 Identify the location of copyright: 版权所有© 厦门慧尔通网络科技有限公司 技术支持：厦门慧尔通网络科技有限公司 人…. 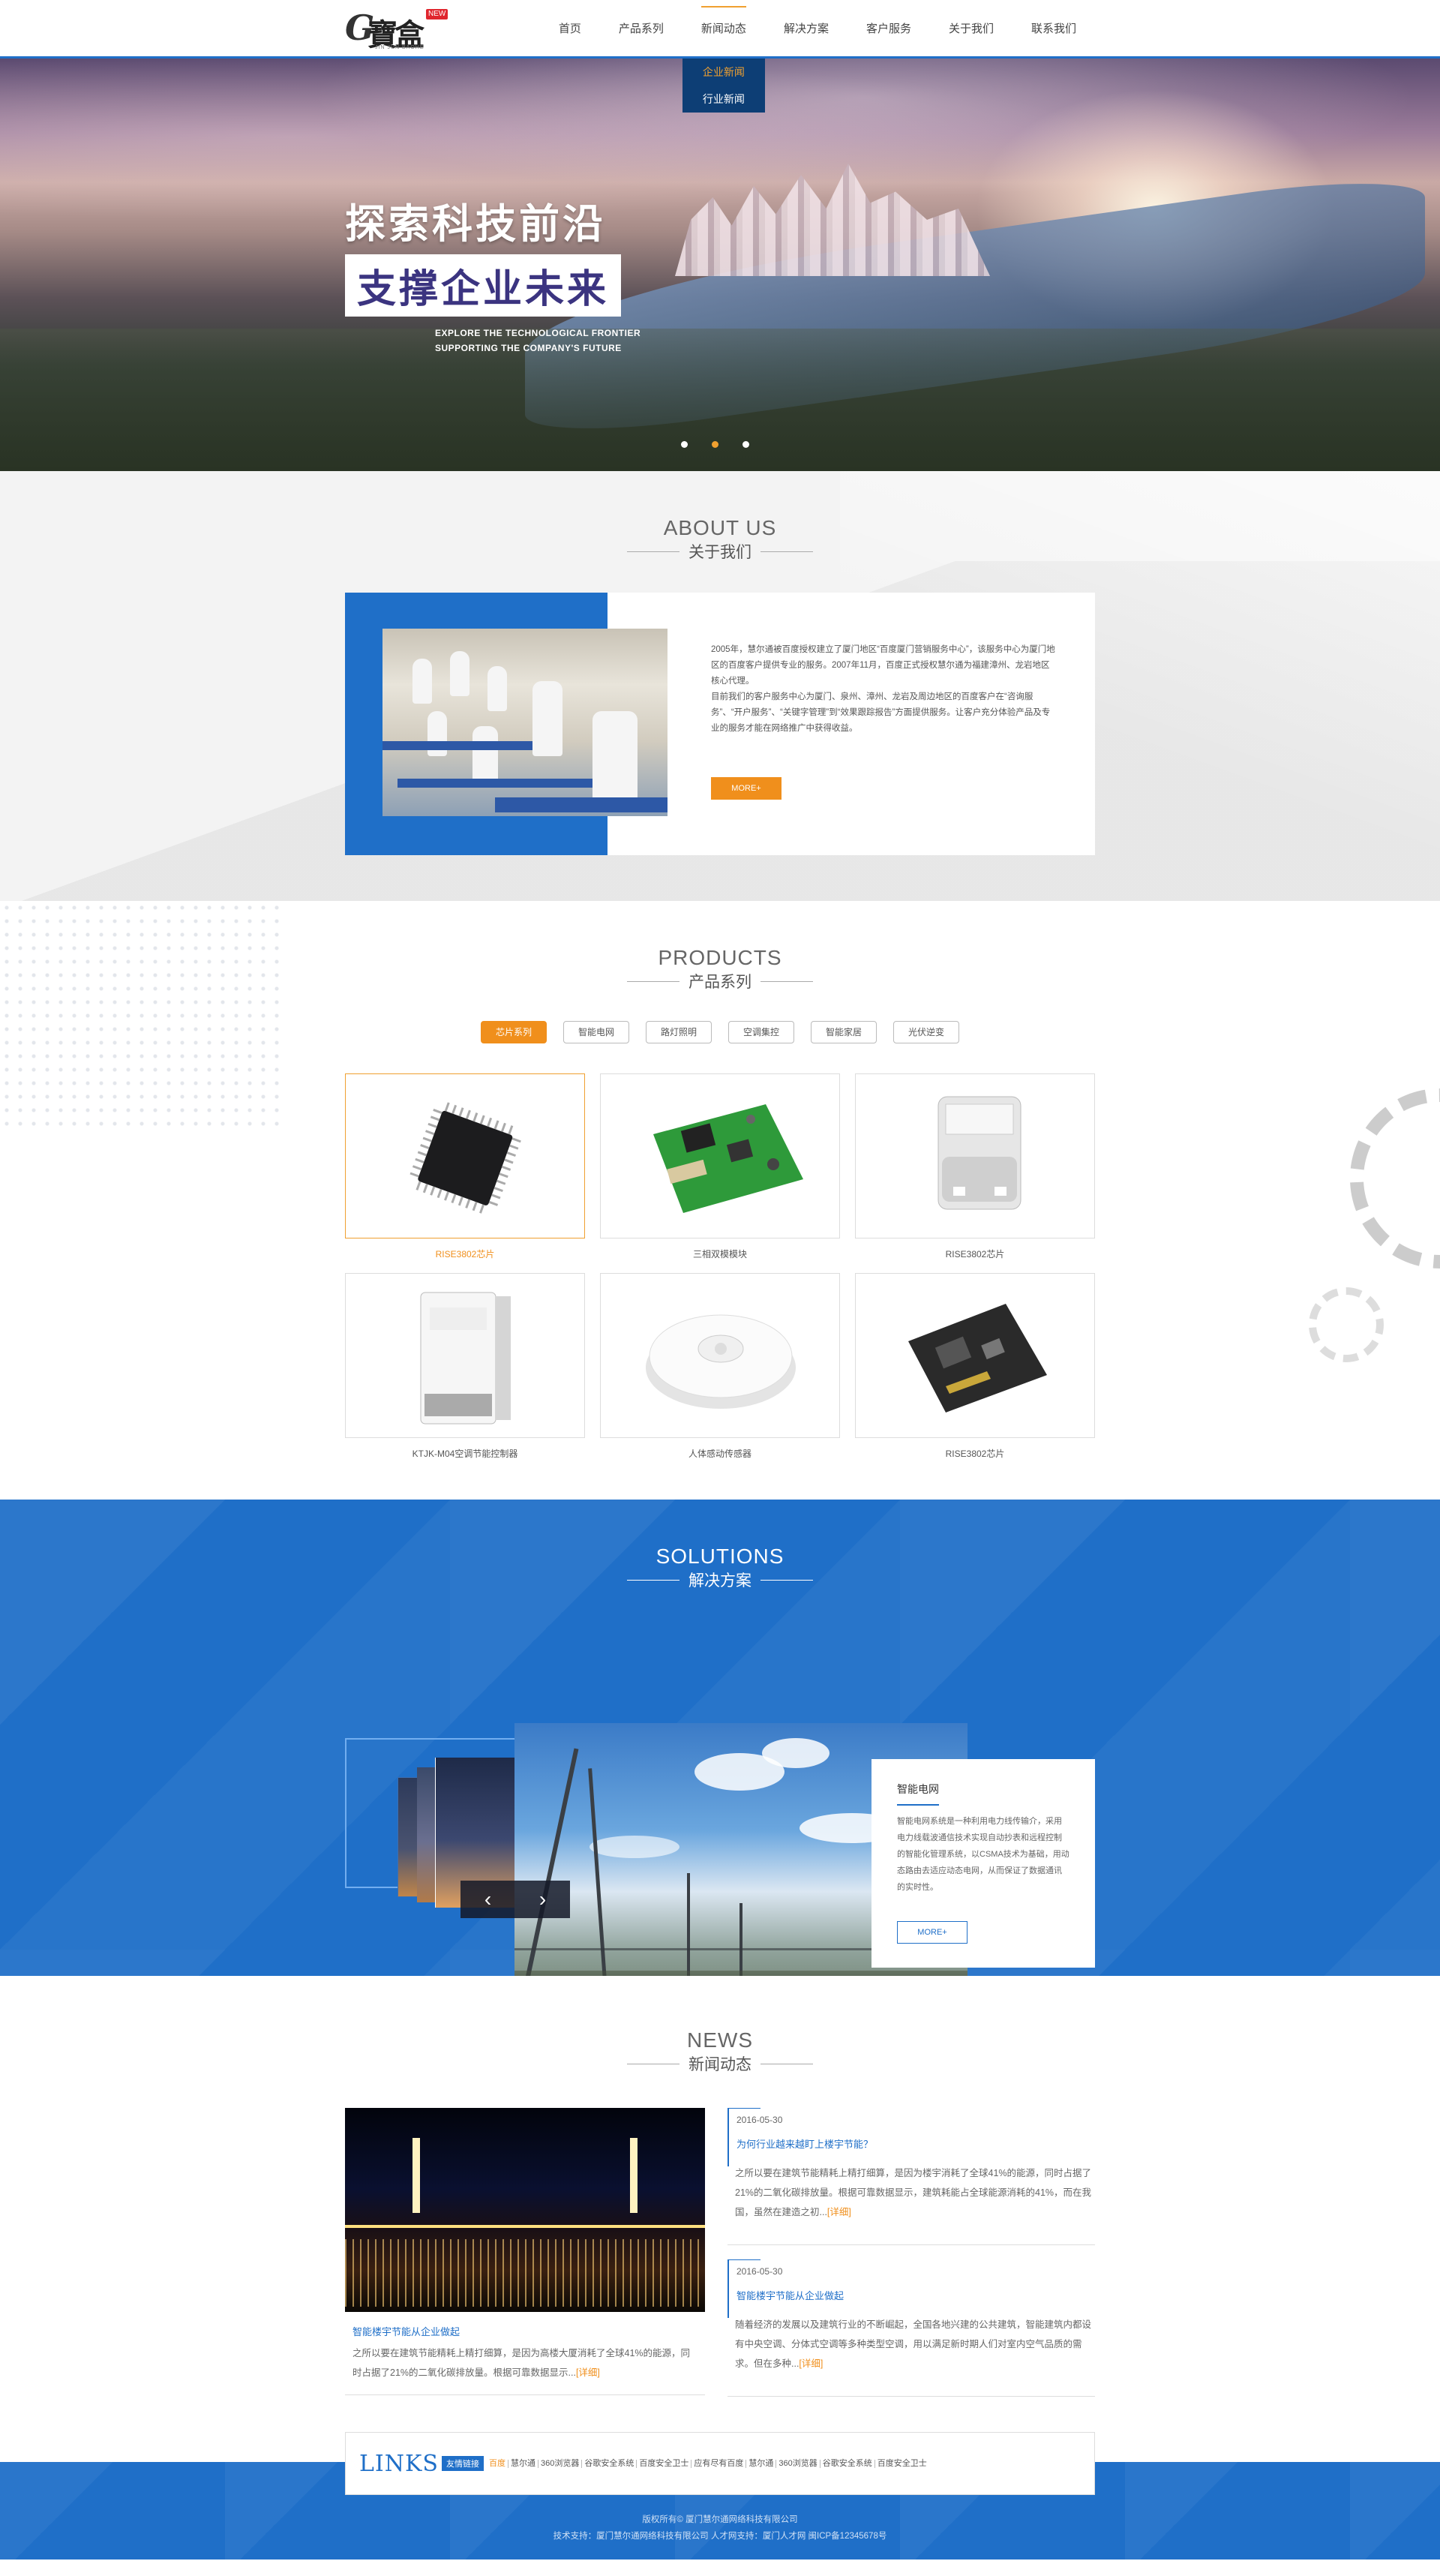
(720, 2528).